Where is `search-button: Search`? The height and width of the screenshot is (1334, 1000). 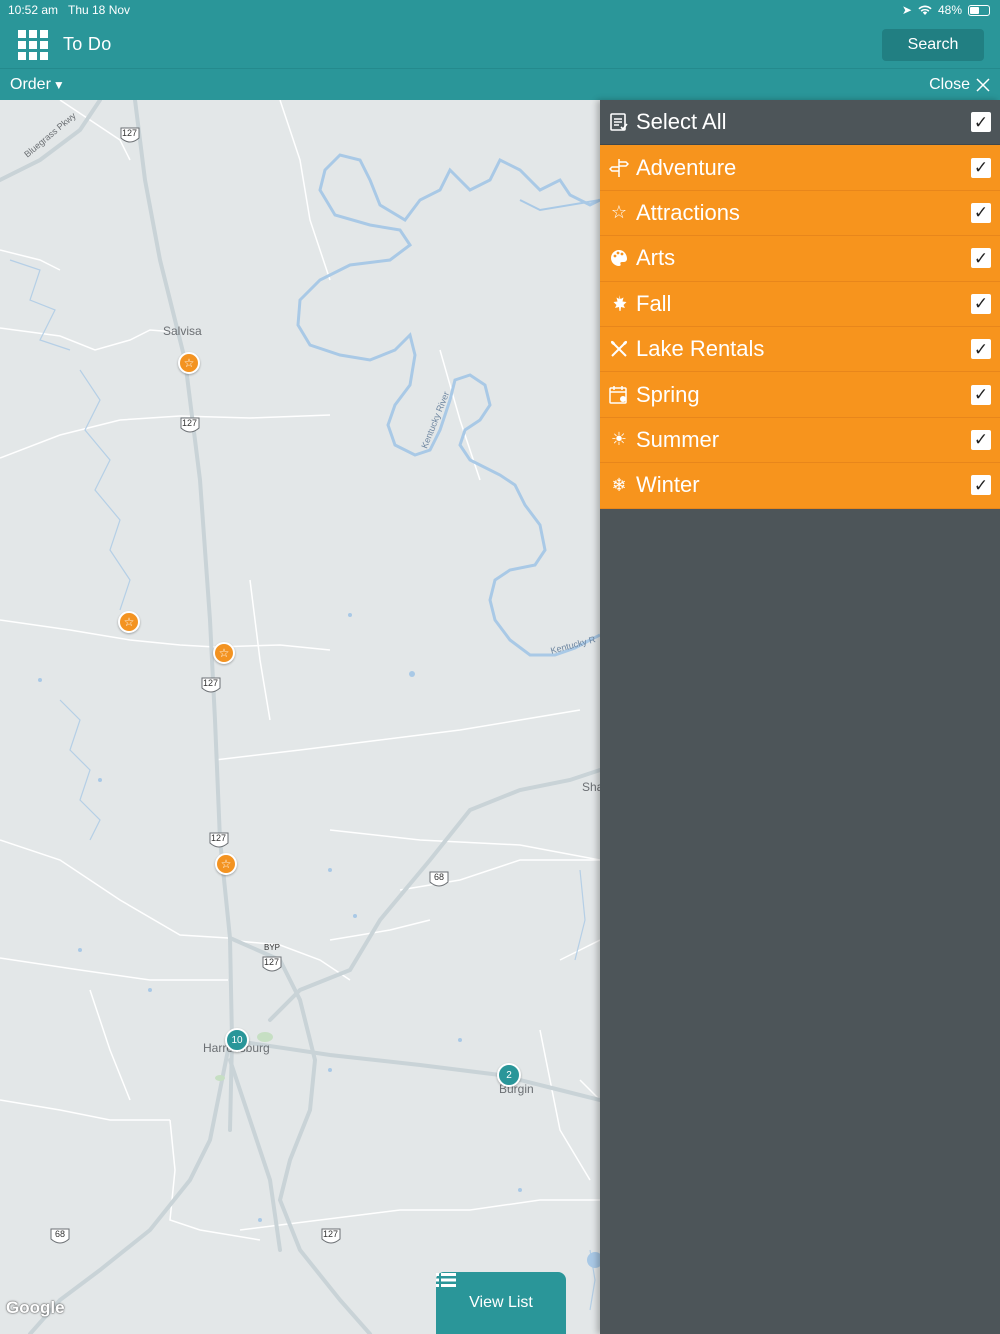 search-button: Search is located at coordinates (933, 45).